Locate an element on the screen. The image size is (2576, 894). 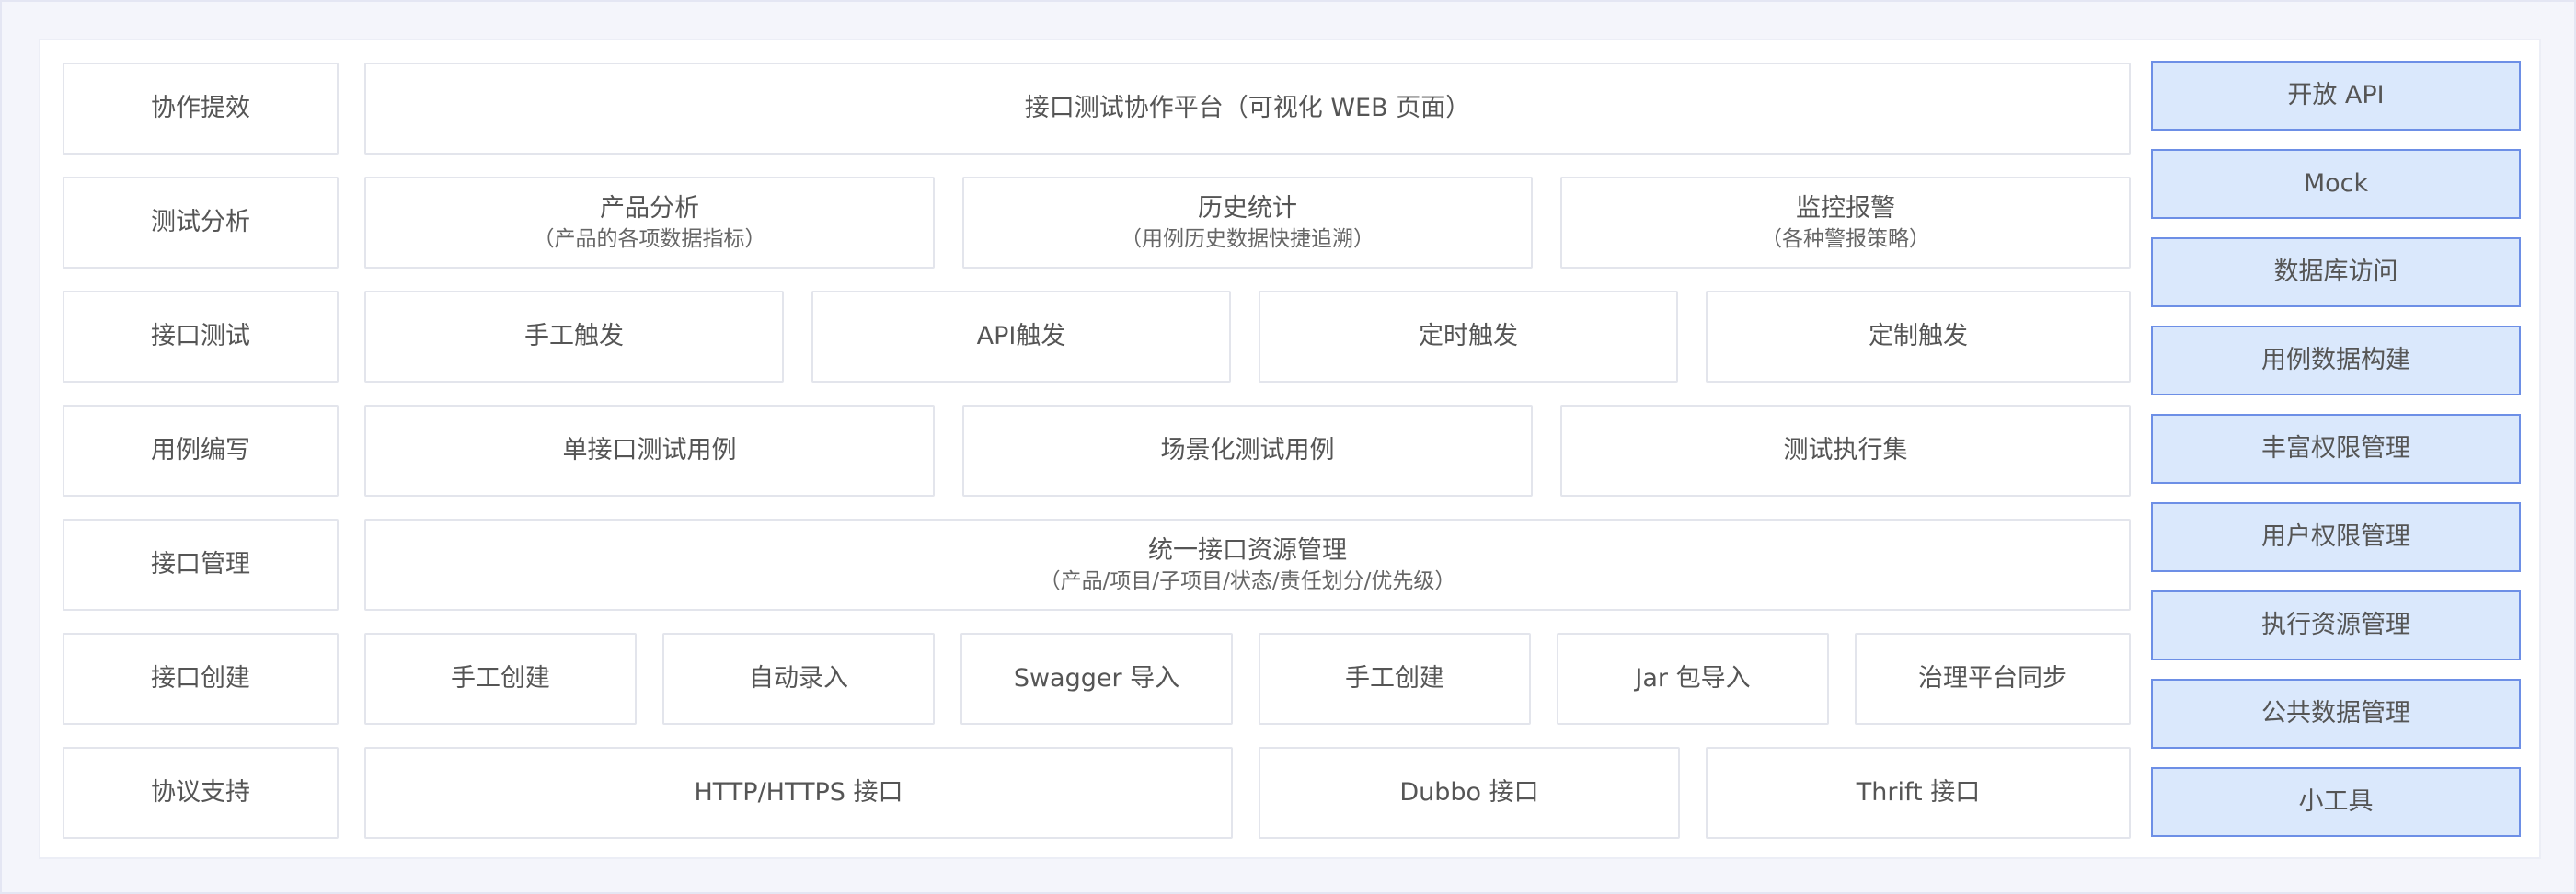
box-label: HTTP/HTTPS 接口 is located at coordinates (798, 792).